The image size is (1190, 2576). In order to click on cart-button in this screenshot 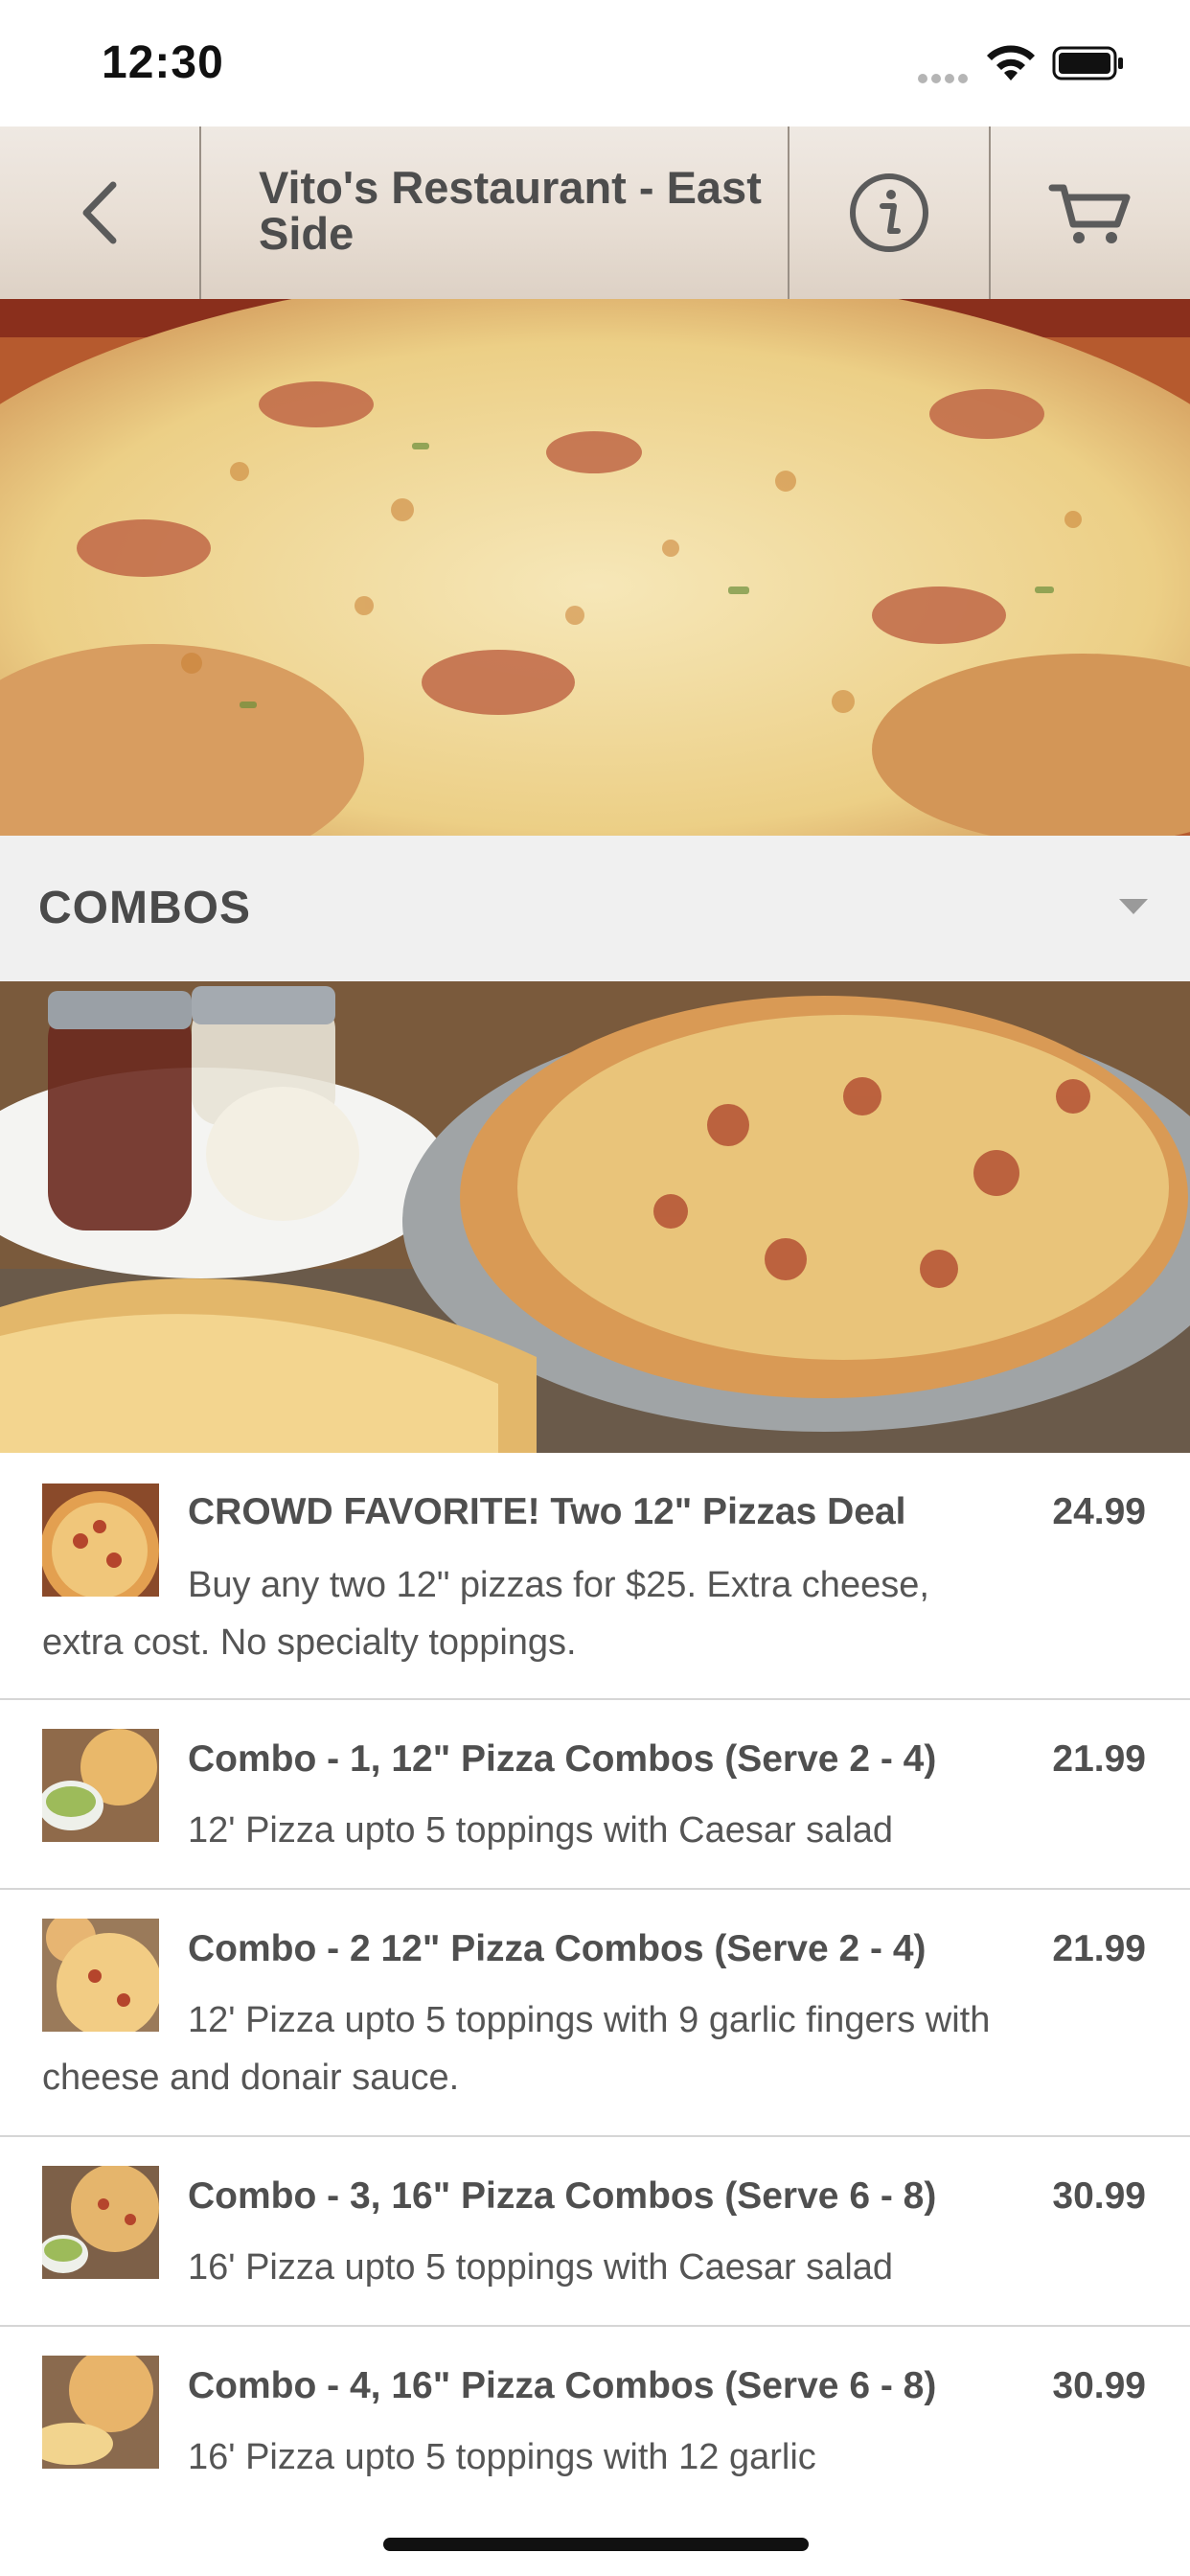, I will do `click(1091, 212)`.